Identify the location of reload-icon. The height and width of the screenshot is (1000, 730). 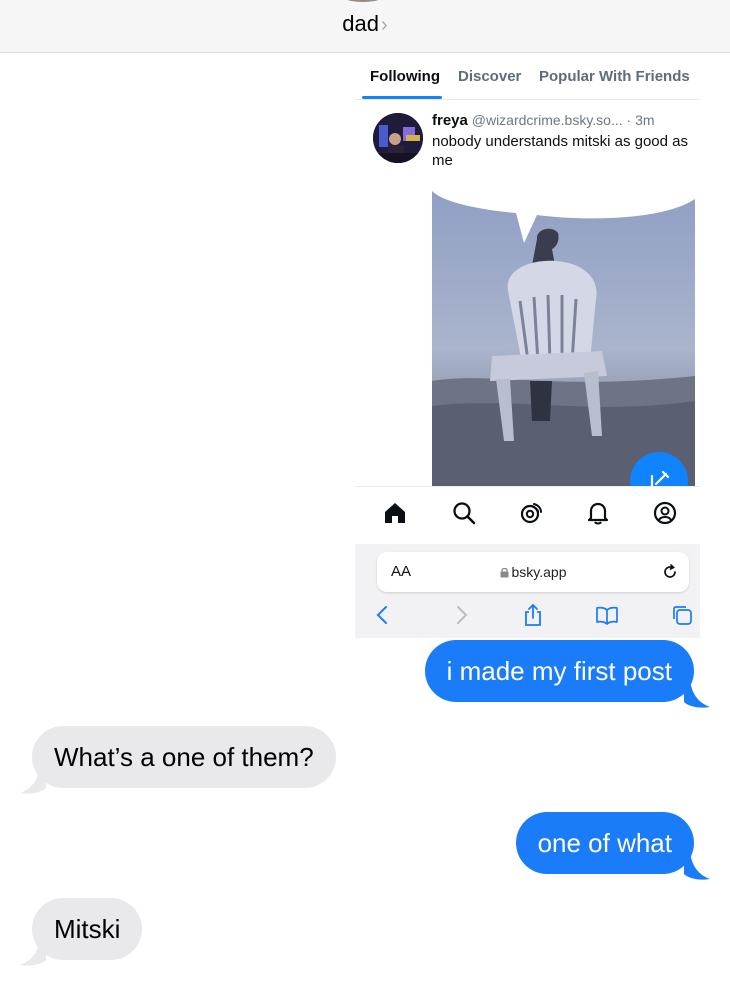
(670, 571).